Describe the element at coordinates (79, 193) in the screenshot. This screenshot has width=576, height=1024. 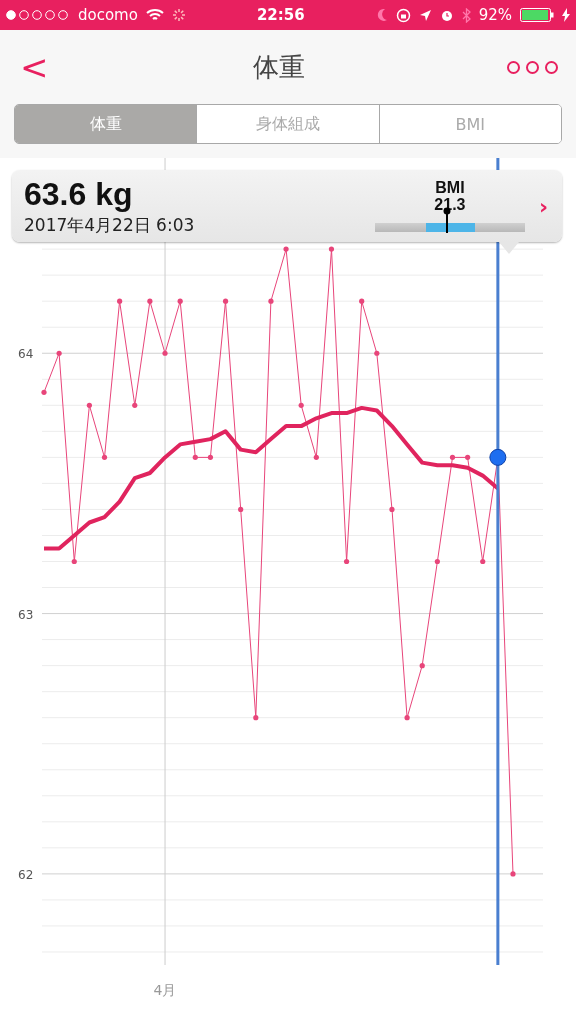
I see `weight-value: 63.6 kg` at that location.